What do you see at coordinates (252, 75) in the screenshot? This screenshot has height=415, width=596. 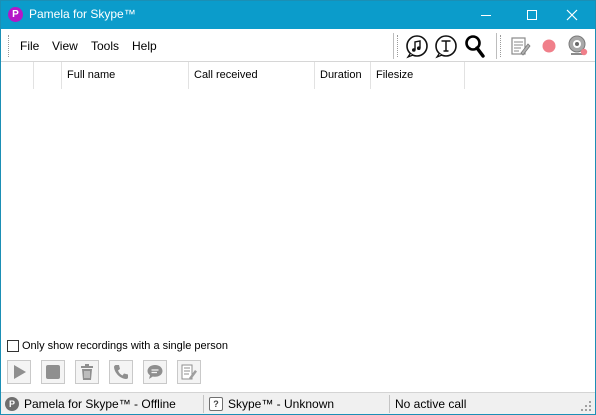 I see `column-header-call-received: Call received` at bounding box center [252, 75].